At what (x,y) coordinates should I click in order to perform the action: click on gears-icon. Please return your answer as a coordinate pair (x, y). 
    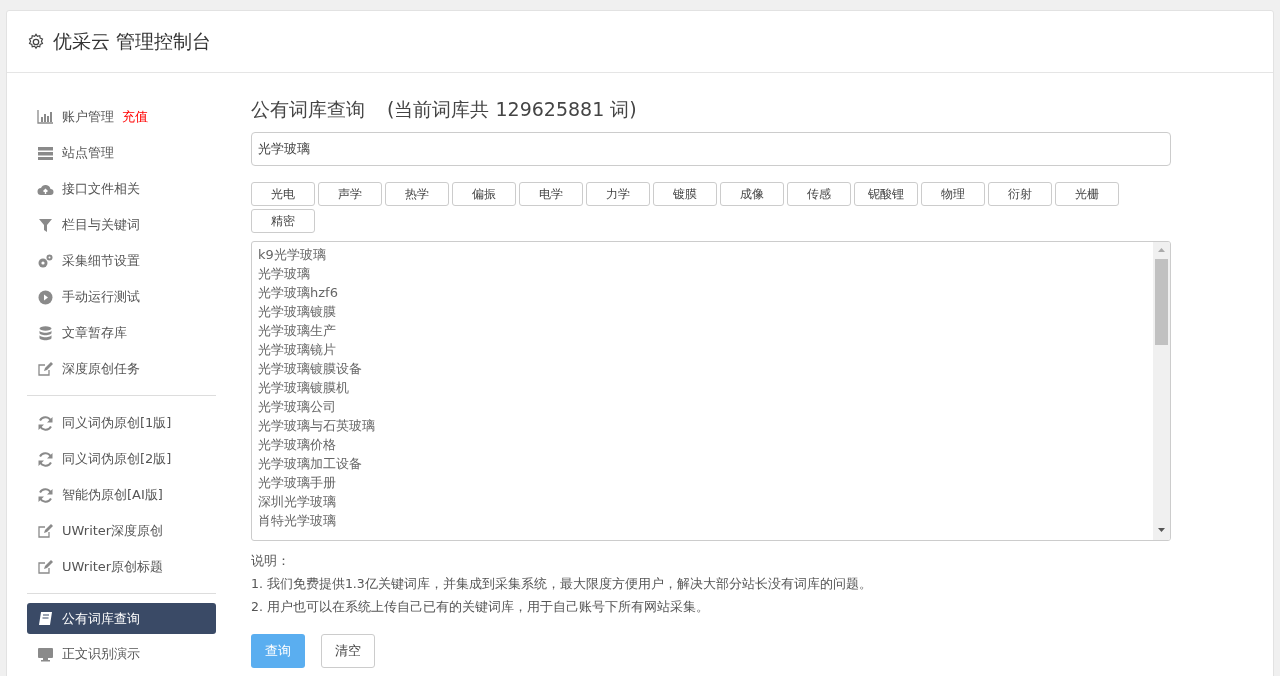
    Looking at the image, I should click on (45, 261).